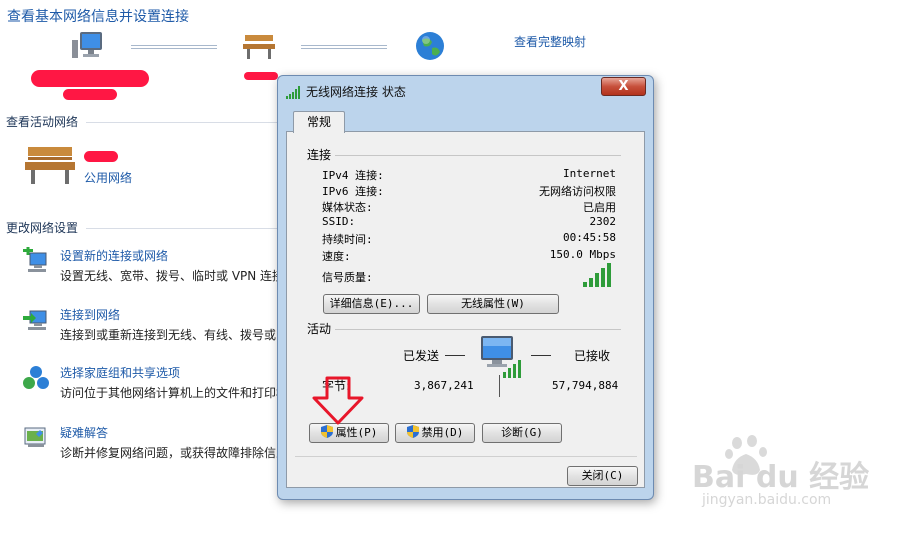 The width and height of the screenshot is (902, 533). What do you see at coordinates (259, 46) in the screenshot?
I see `bench-icon` at bounding box center [259, 46].